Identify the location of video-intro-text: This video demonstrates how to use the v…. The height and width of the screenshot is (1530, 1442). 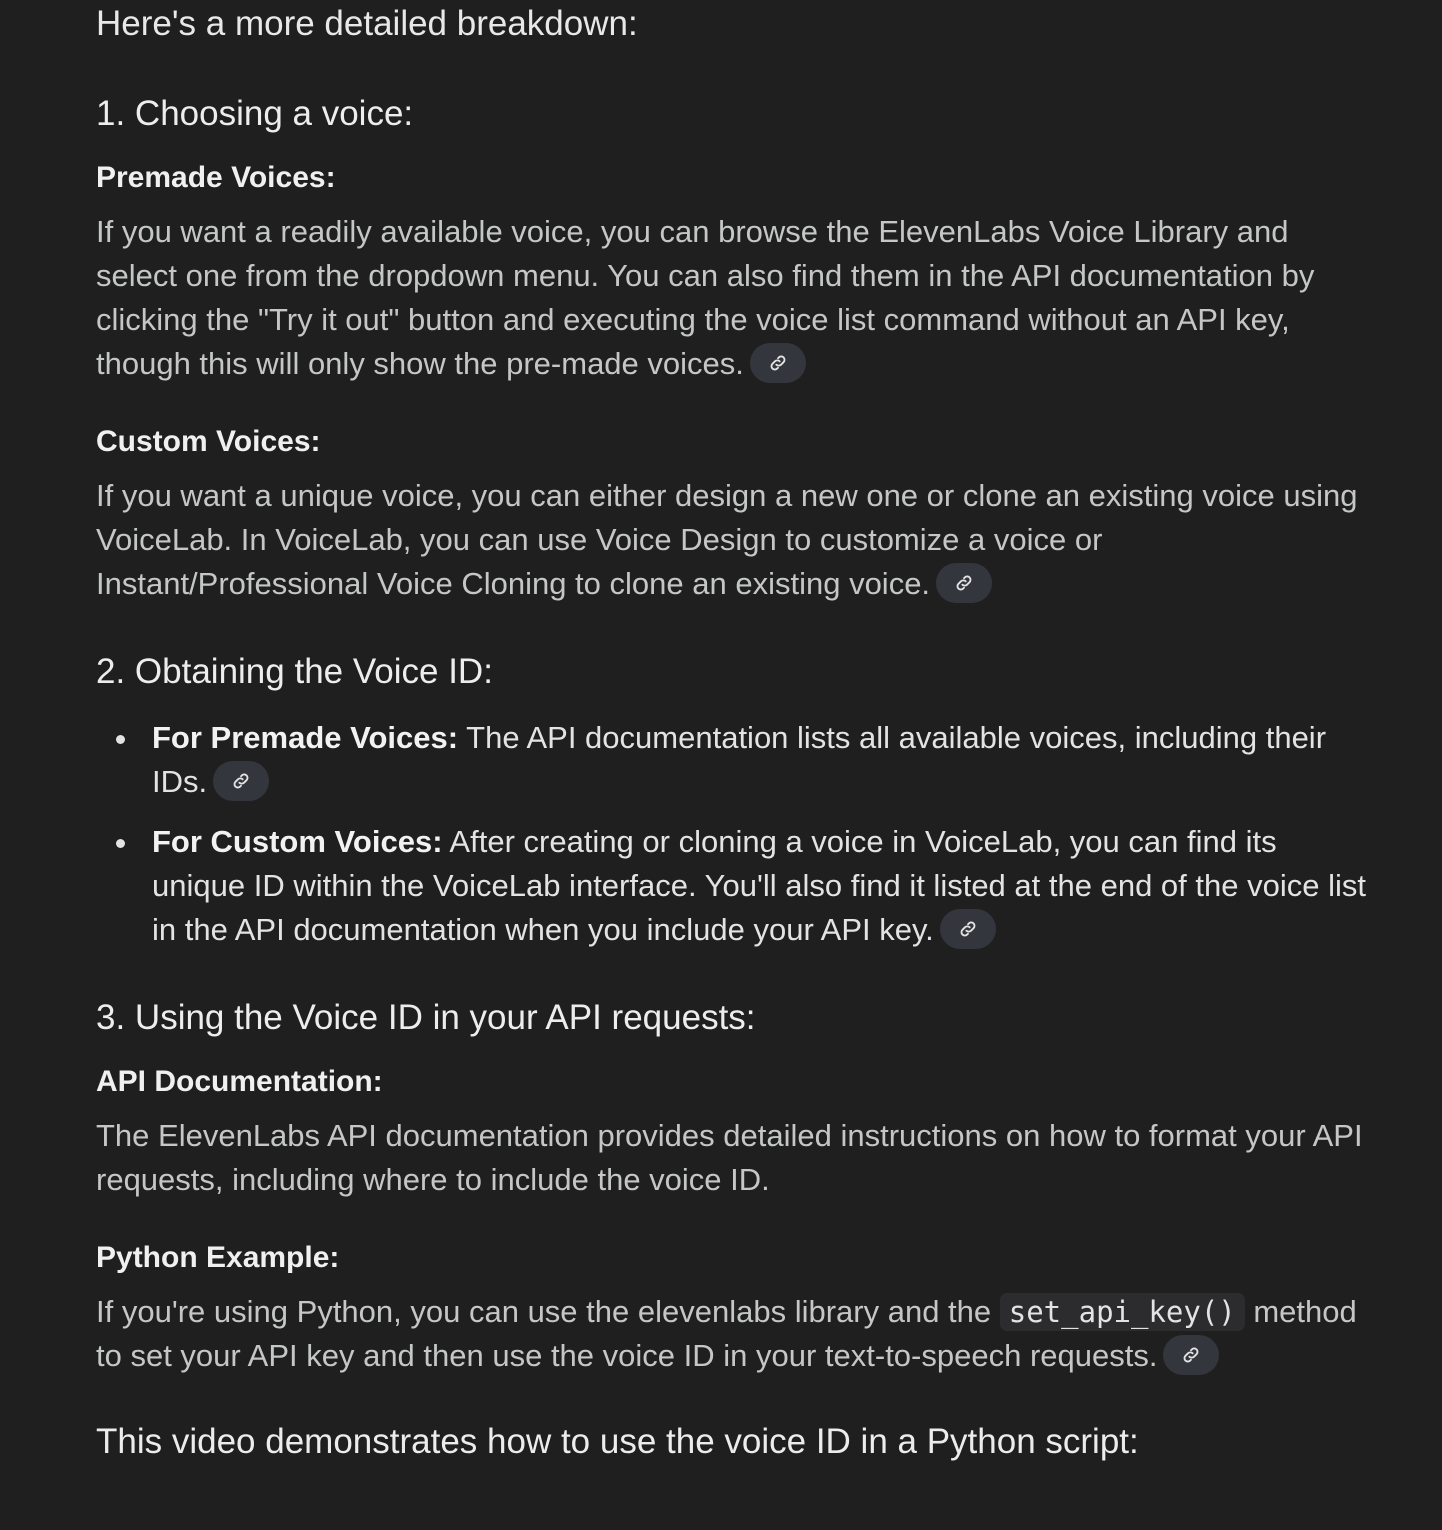
(617, 1441).